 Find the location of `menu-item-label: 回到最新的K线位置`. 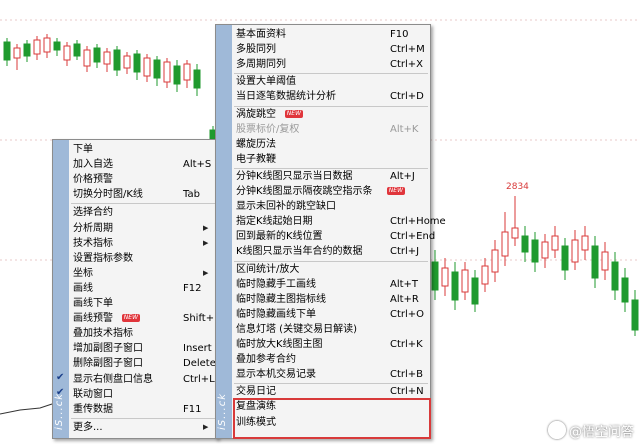

menu-item-label: 回到最新的K线位置 is located at coordinates (279, 237).